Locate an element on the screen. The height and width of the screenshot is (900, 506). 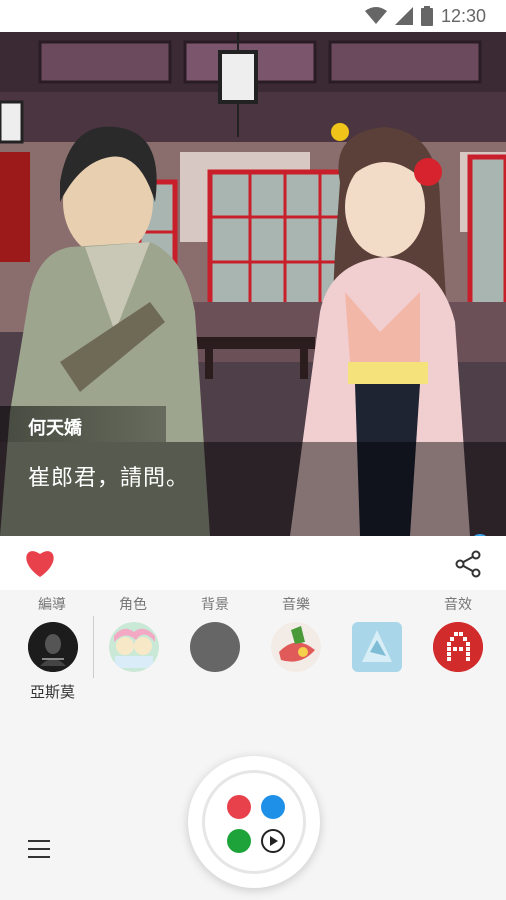
action-bar is located at coordinates (253, 563).